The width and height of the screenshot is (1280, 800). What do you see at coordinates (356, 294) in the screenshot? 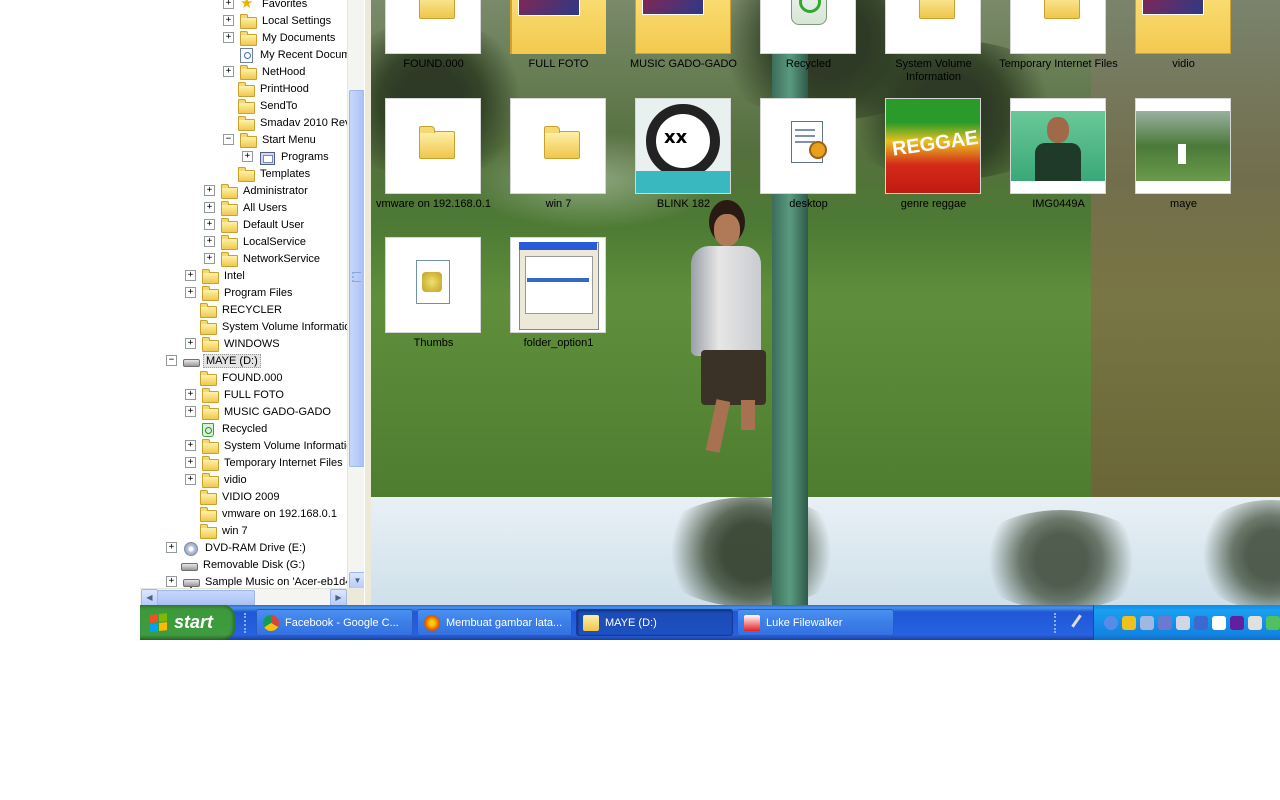
I see `tree-vertical-scrollbar: ▼` at bounding box center [356, 294].